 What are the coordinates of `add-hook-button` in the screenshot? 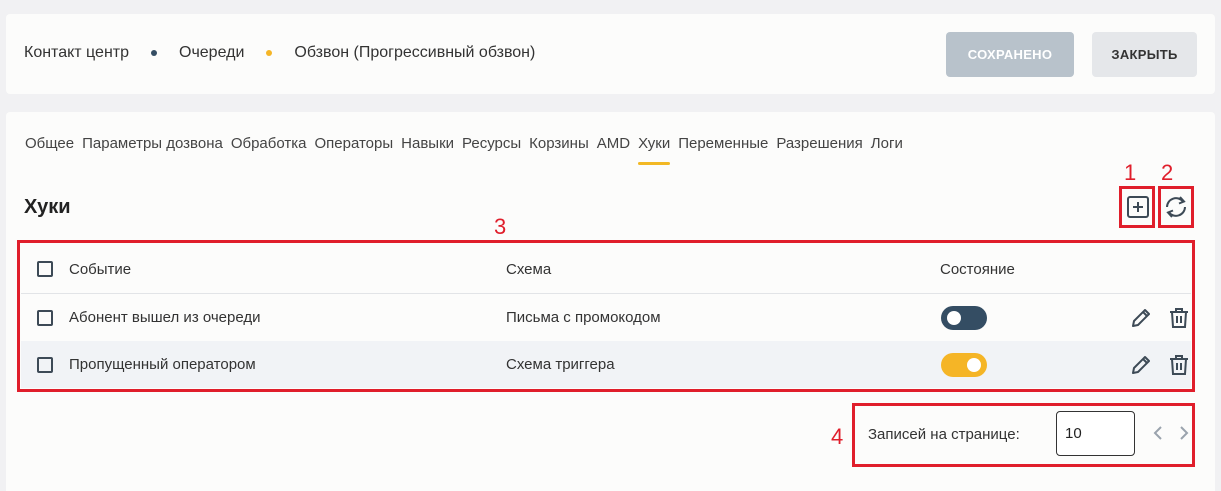 It's located at (1138, 207).